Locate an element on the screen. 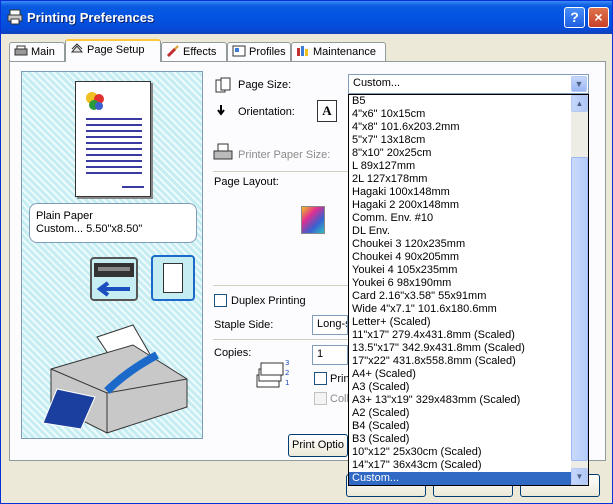 The image size is (613, 504). help-button: ? is located at coordinates (574, 17).